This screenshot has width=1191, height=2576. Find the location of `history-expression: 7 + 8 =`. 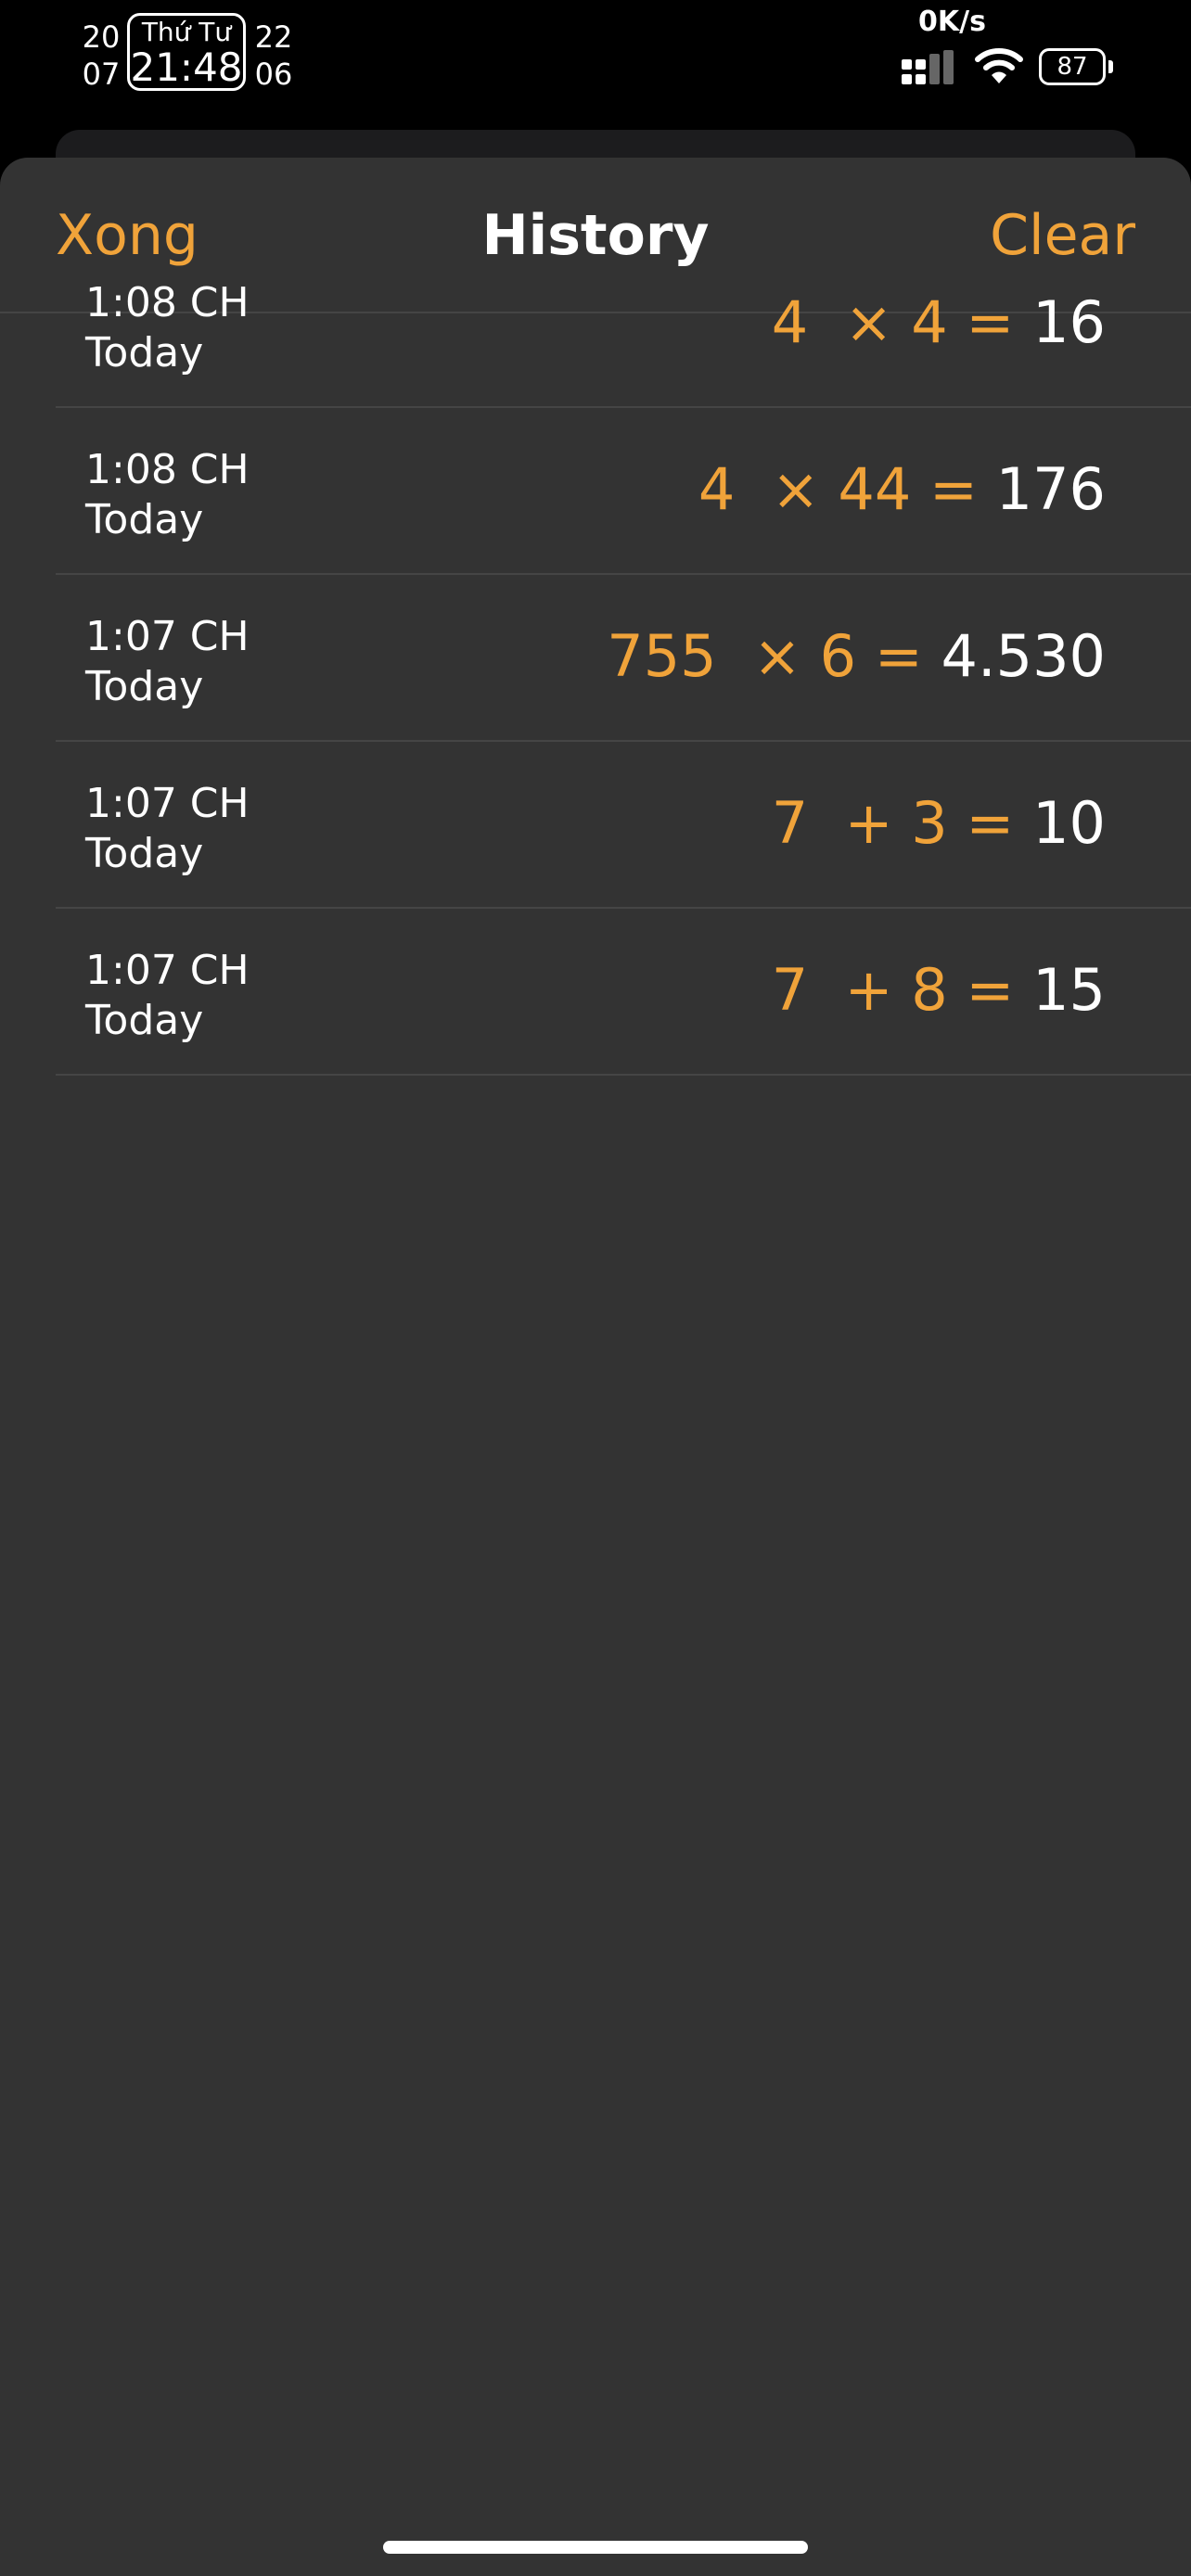

history-expression: 7 + 8 = is located at coordinates (902, 990).